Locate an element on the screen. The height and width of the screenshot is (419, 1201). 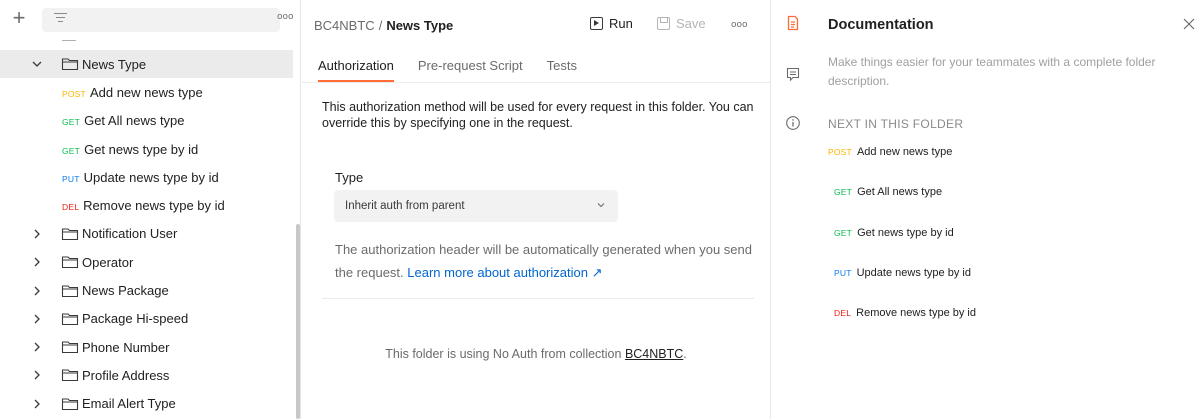
collection-link: BC4NBTC is located at coordinates (654, 354).